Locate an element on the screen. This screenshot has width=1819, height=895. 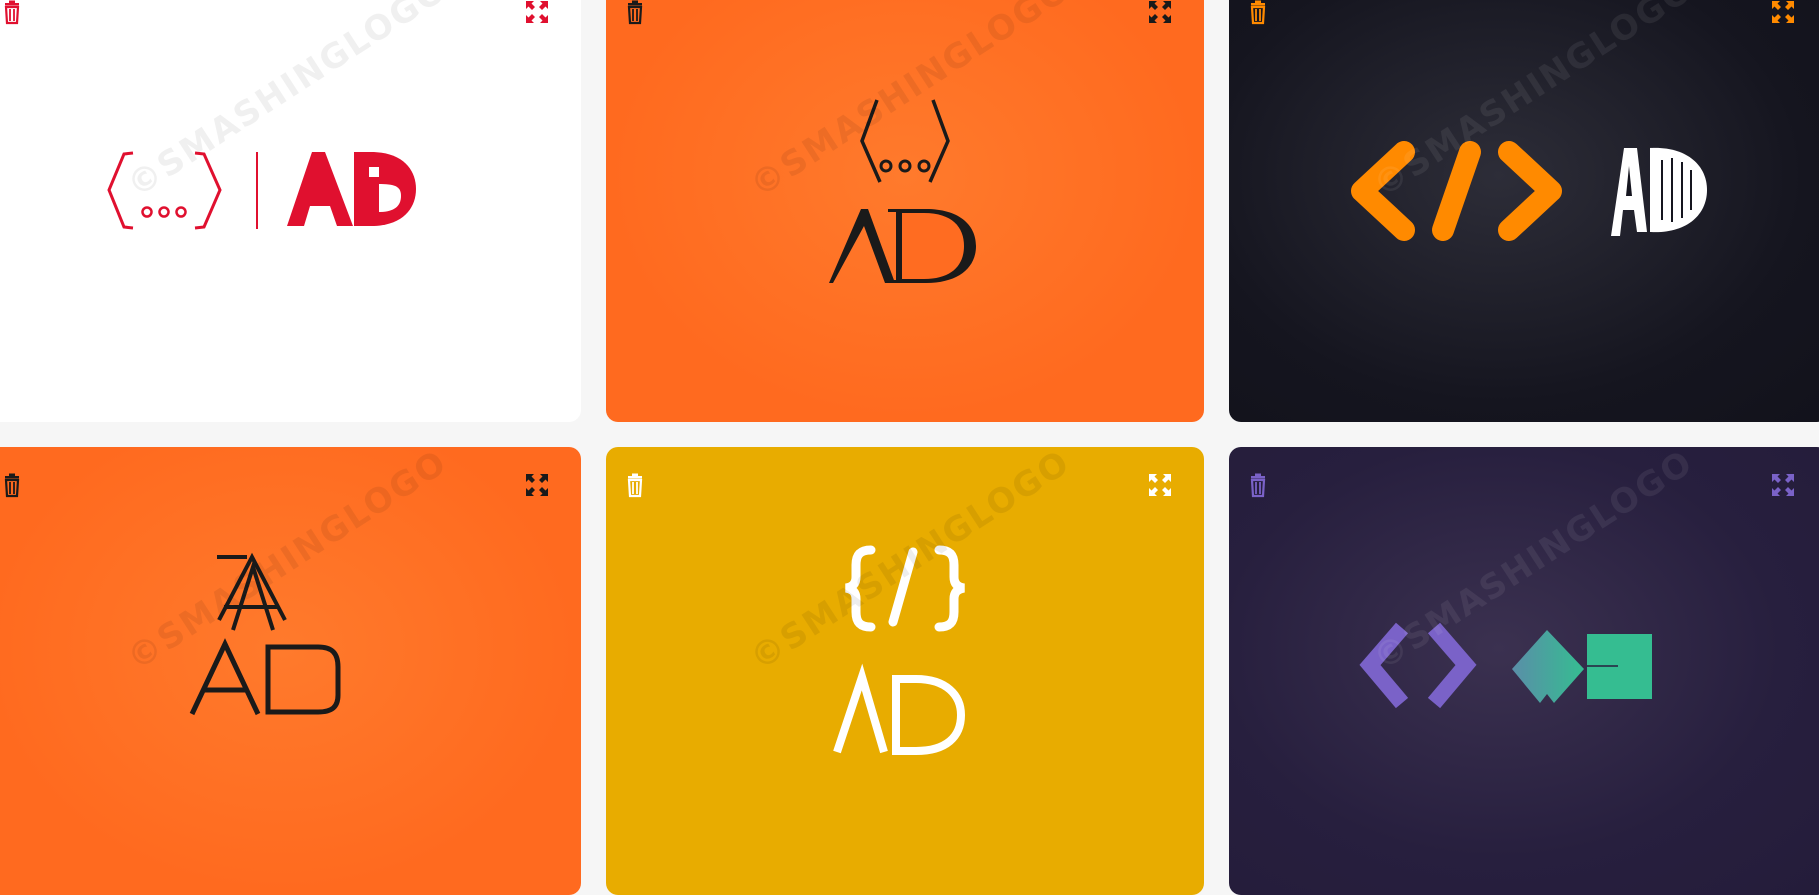
overlapping-a-icon is located at coordinates (265, 634).